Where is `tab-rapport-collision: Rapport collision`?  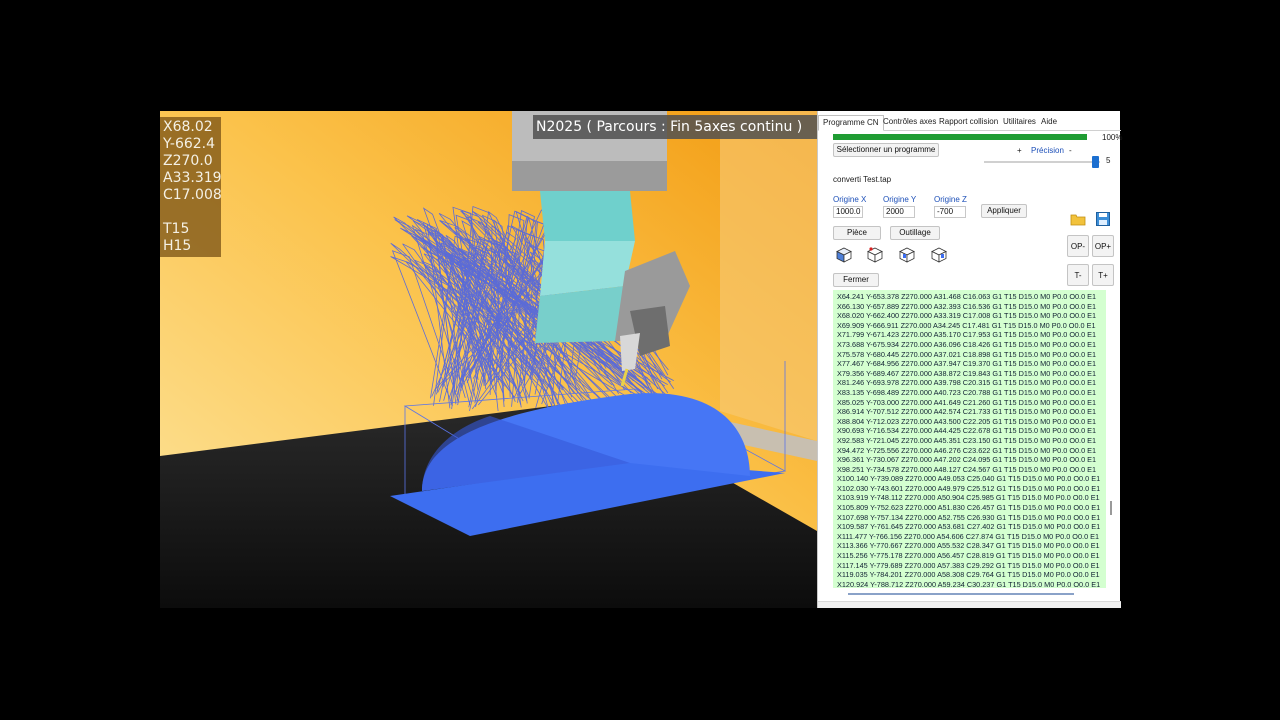 tab-rapport-collision: Rapport collision is located at coordinates (968, 123).